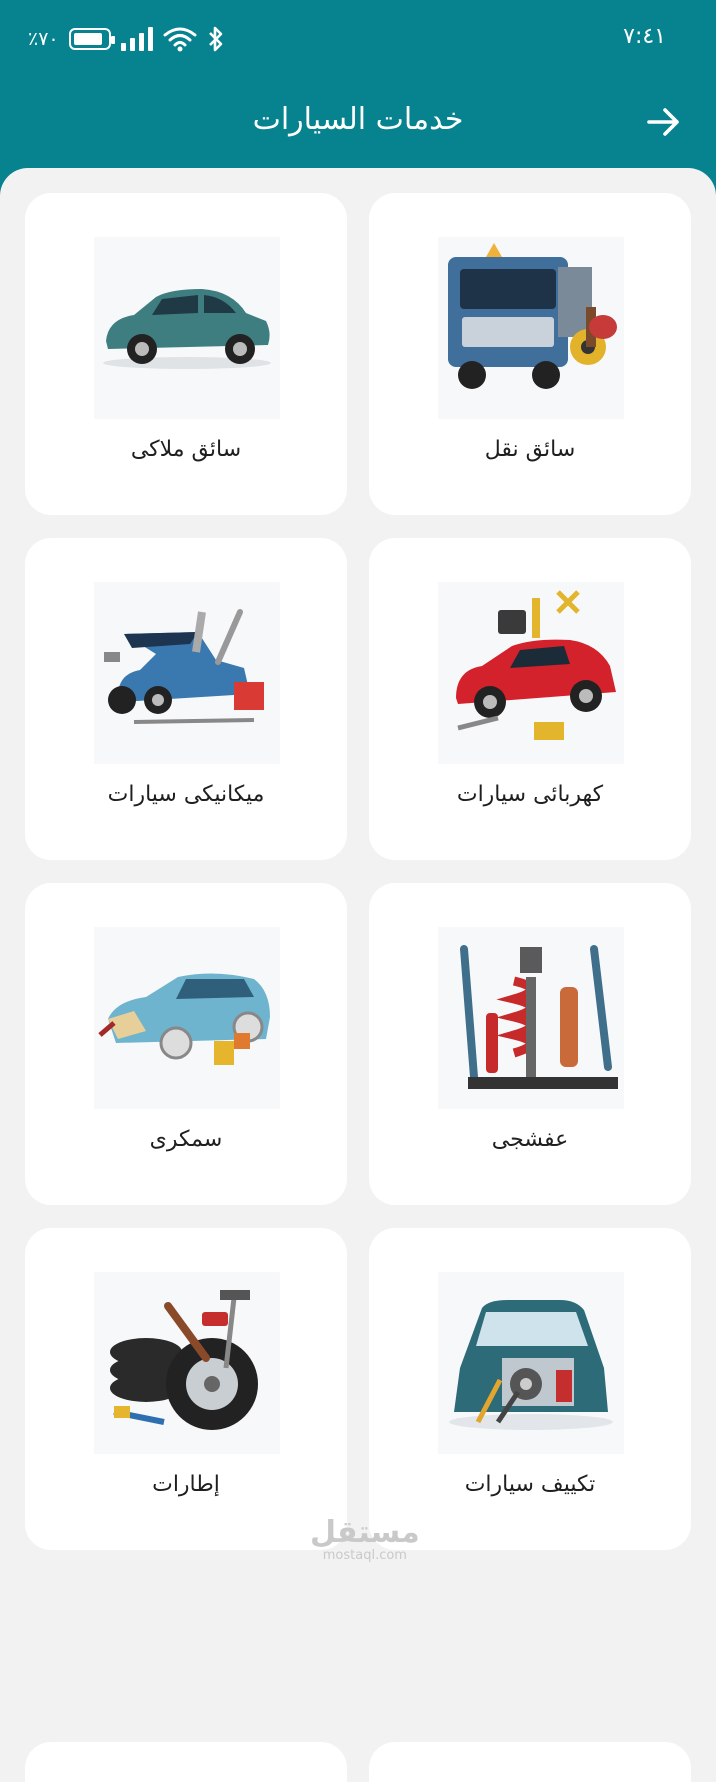 The height and width of the screenshot is (1782, 716). Describe the element at coordinates (186, 1484) in the screenshot. I see `service-label: إطارات` at that location.